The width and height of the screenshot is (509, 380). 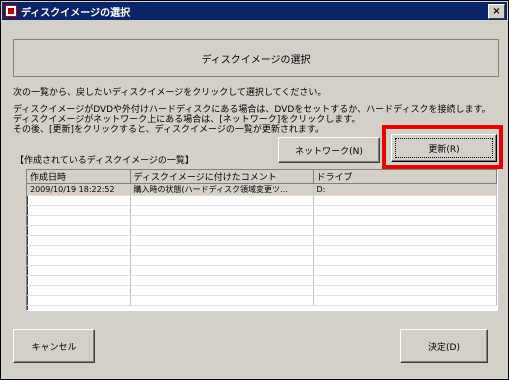 I want to click on header-title: ディスクイメージの選択, so click(x=256, y=60).